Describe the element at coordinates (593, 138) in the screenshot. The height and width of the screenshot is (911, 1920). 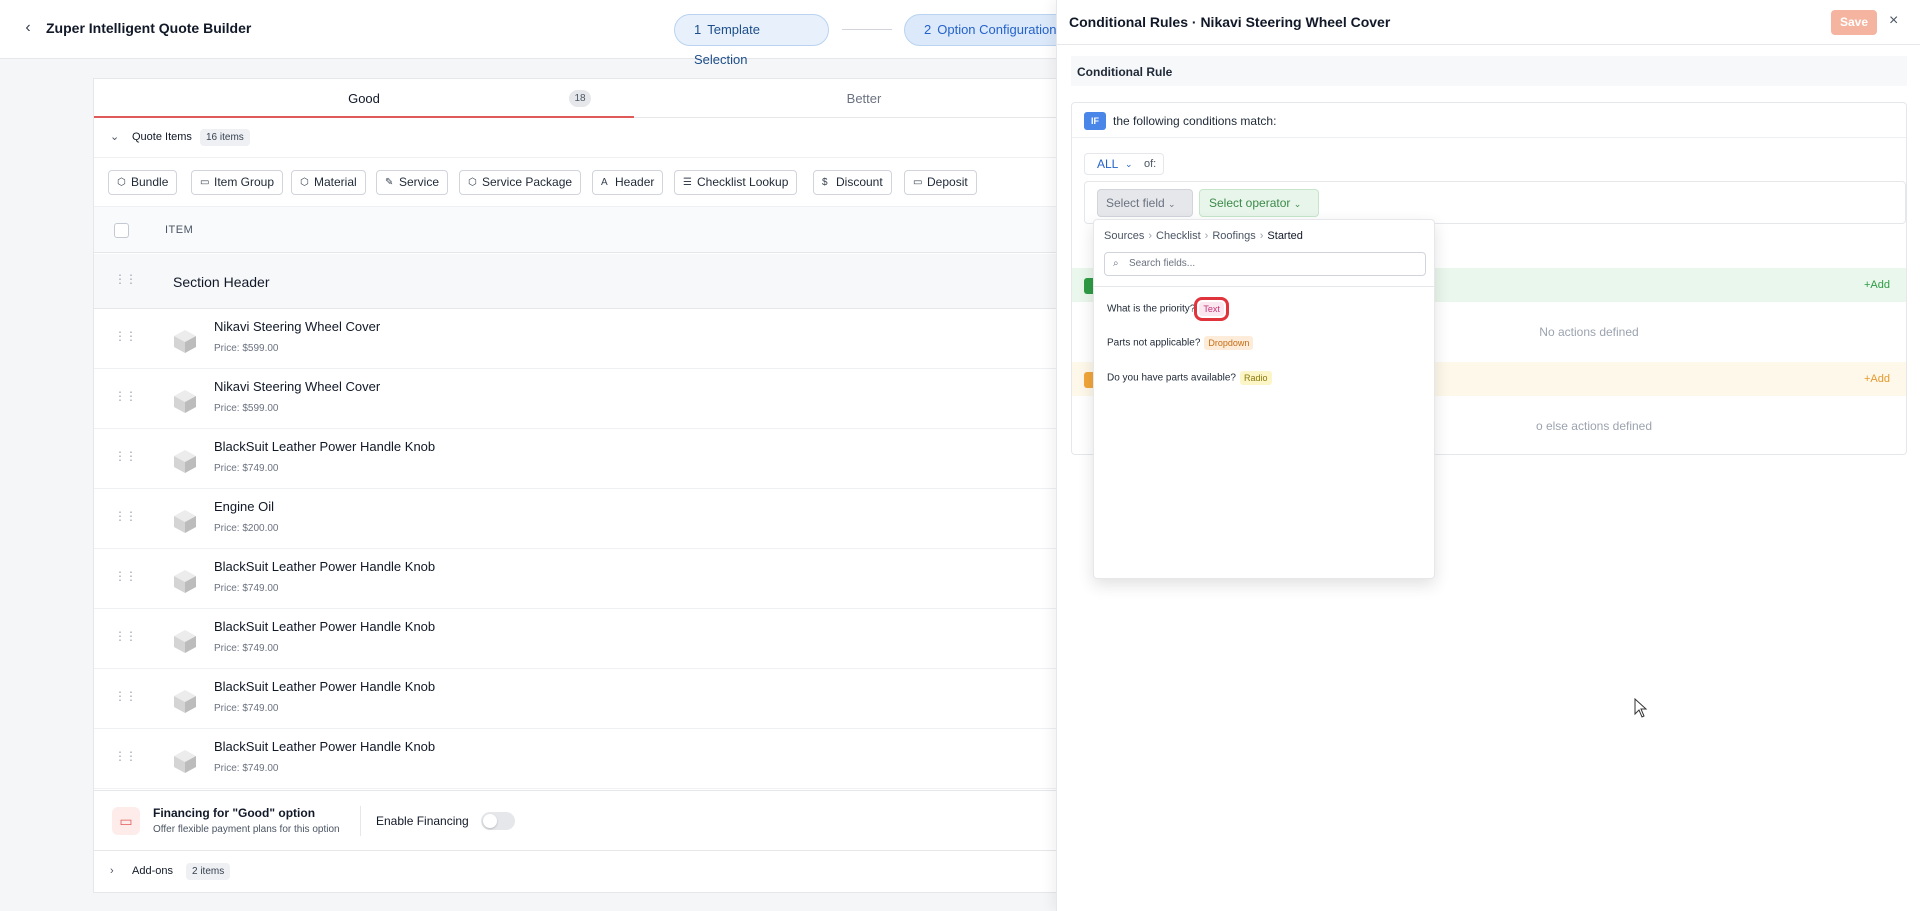
I see `quote-items-header: ⌄ Quote Items 16 items` at that location.